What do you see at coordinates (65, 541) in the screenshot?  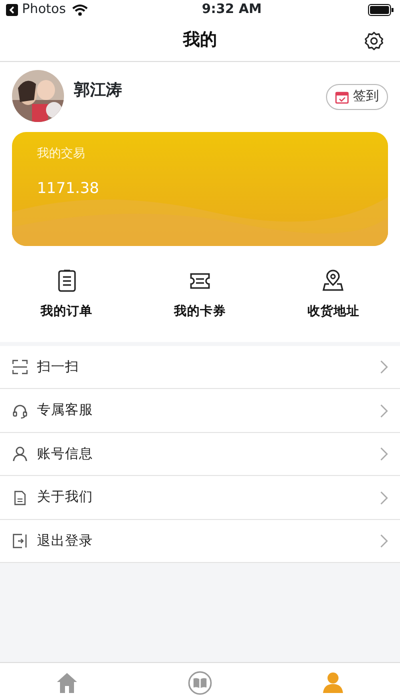 I see `menu-label: 退出登录` at bounding box center [65, 541].